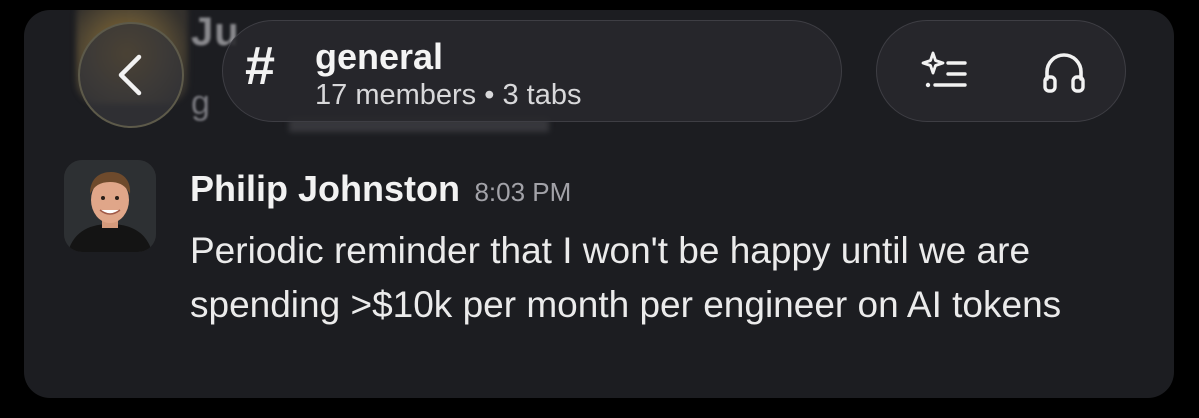 The height and width of the screenshot is (418, 1199). I want to click on summary-button, so click(946, 72).